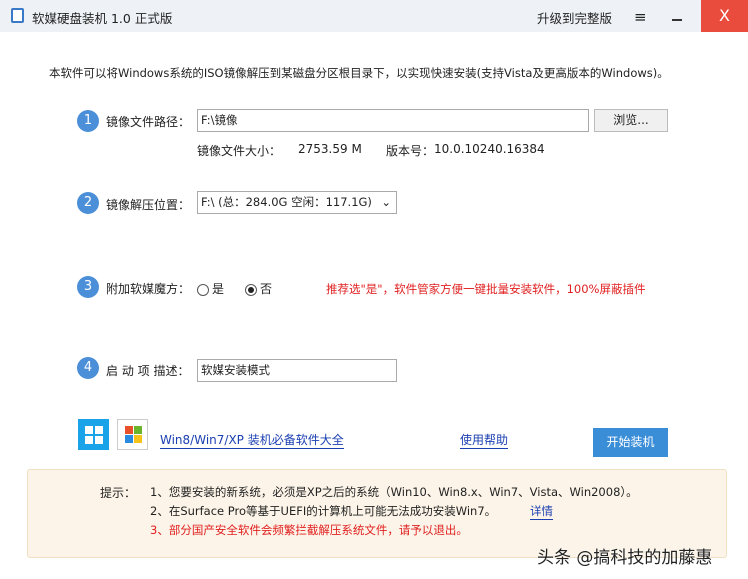  What do you see at coordinates (640, 17) in the screenshot?
I see `menu-icon: ≡` at bounding box center [640, 17].